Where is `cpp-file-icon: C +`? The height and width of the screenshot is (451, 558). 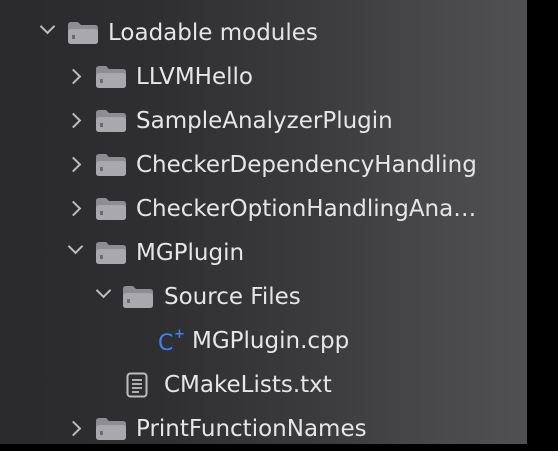
cpp-file-icon: C + is located at coordinates (171, 341).